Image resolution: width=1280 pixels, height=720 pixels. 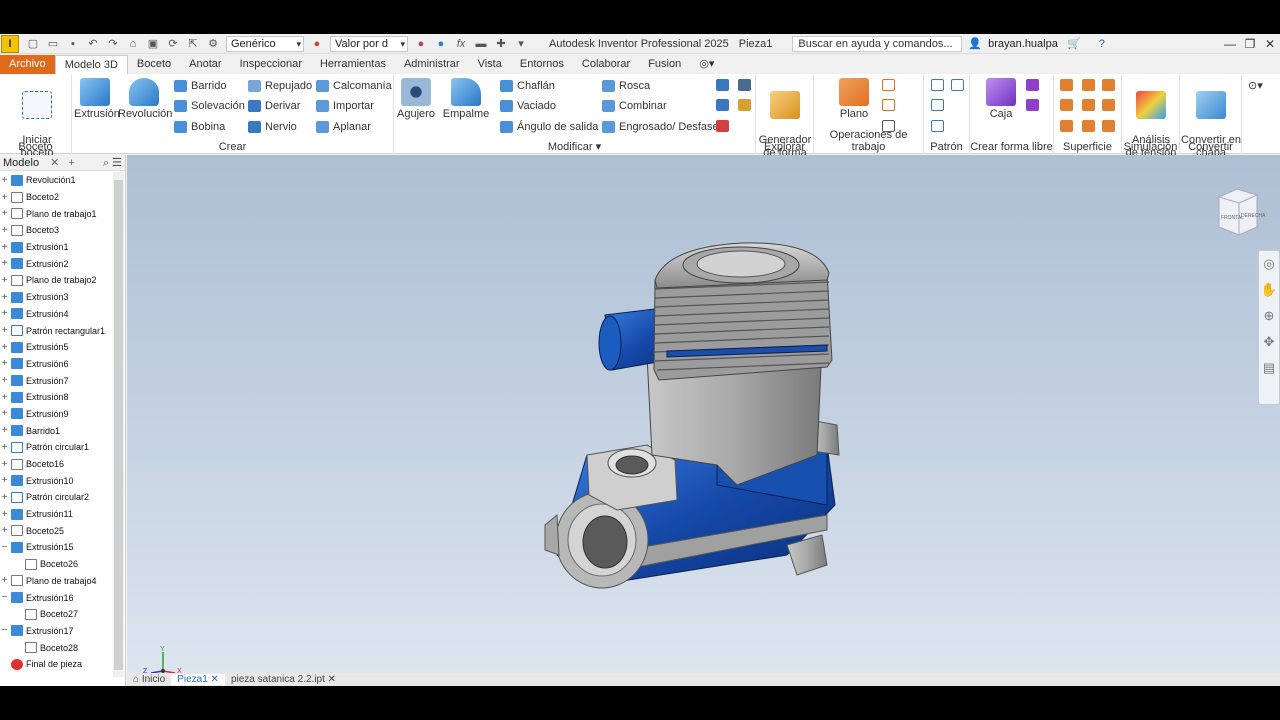 I want to click on trim-icon, so click(x=1066, y=105).